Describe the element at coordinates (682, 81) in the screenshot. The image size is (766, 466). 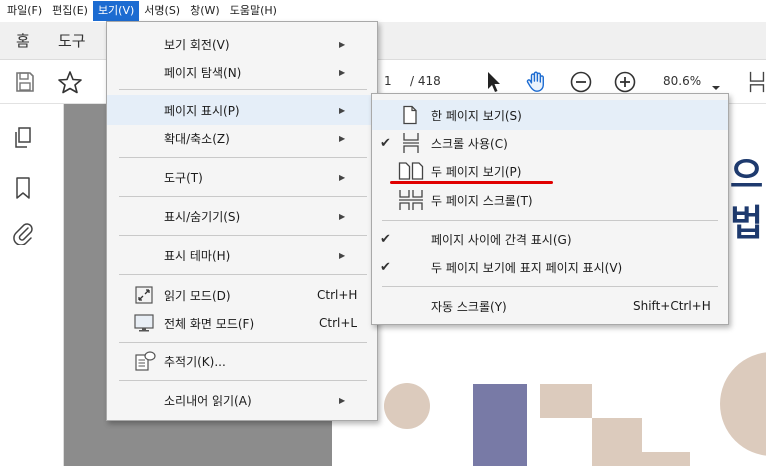
I see `zoom-level: 80.6%` at that location.